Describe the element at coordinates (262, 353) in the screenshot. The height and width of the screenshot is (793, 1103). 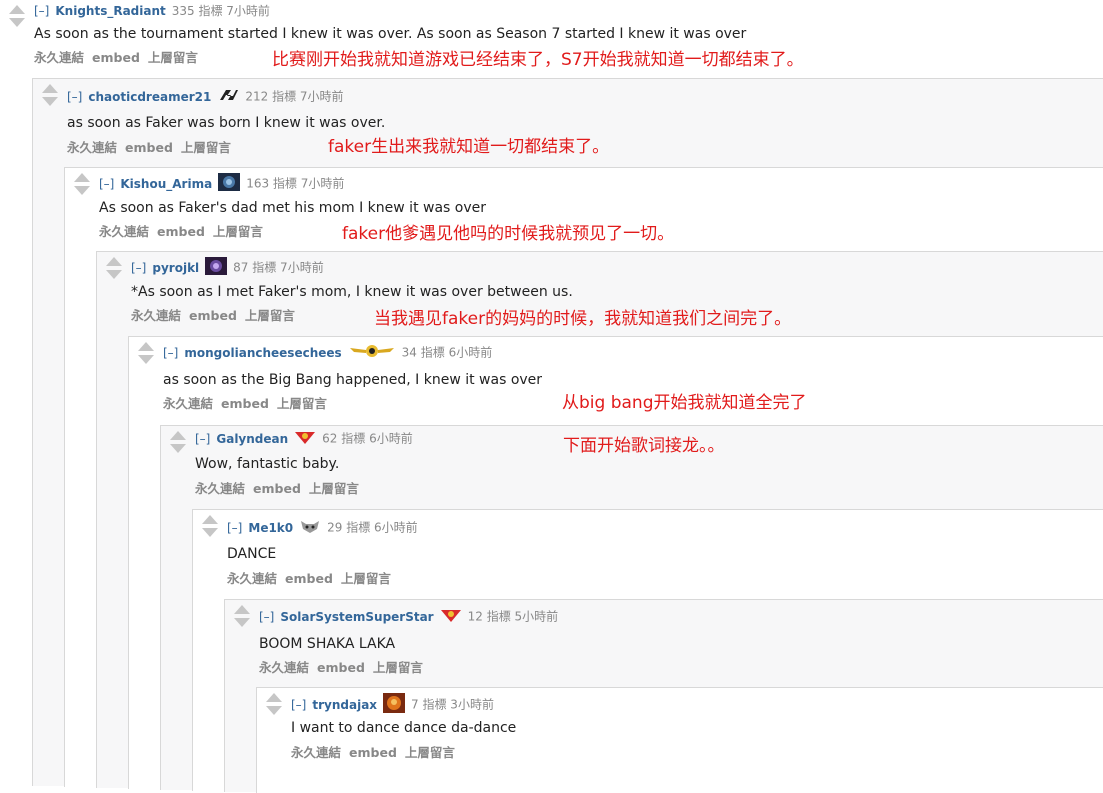
I see `author-link: mongoliancheesechees` at that location.